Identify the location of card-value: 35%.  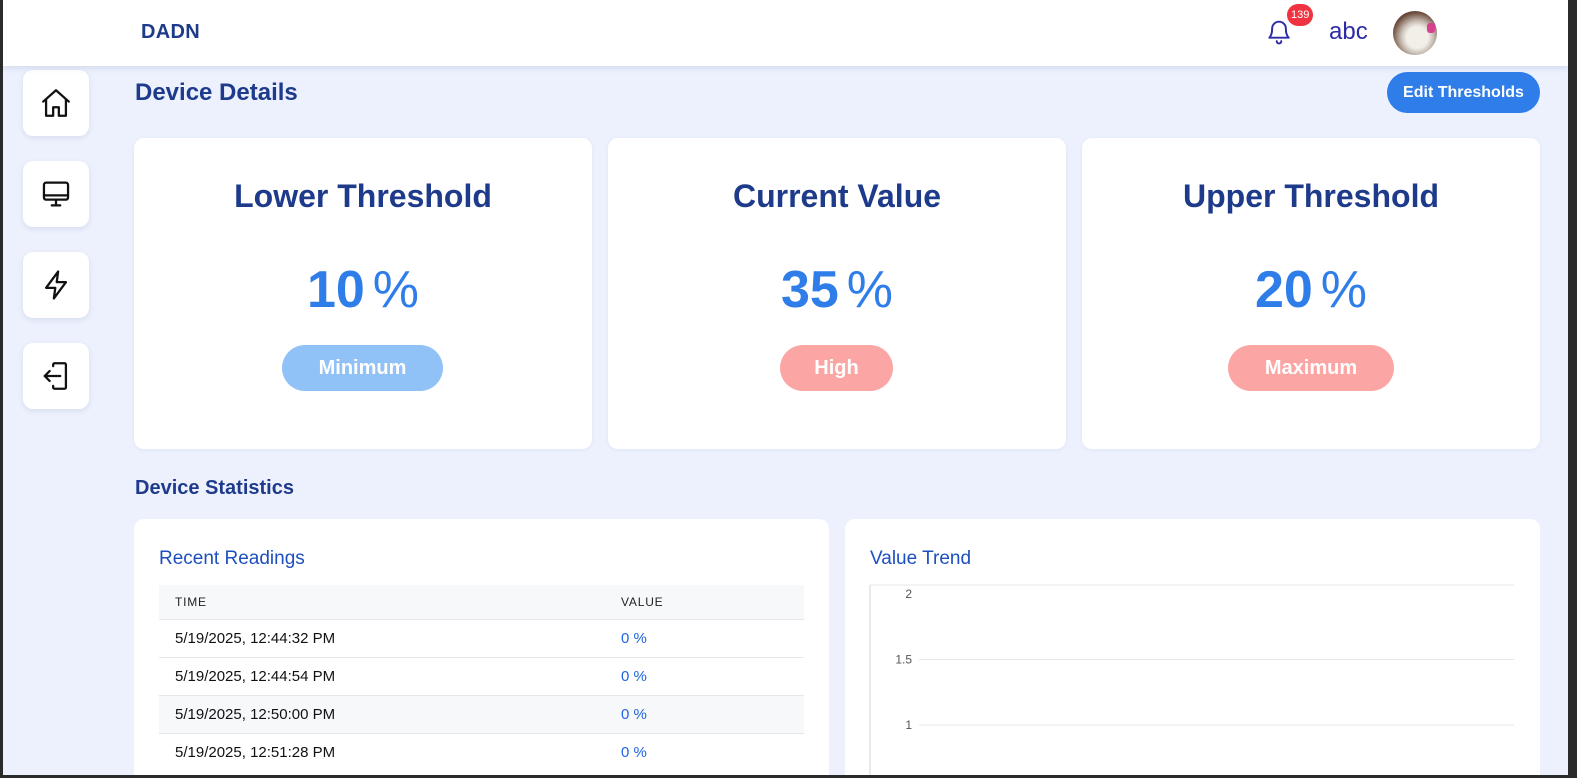
(837, 290).